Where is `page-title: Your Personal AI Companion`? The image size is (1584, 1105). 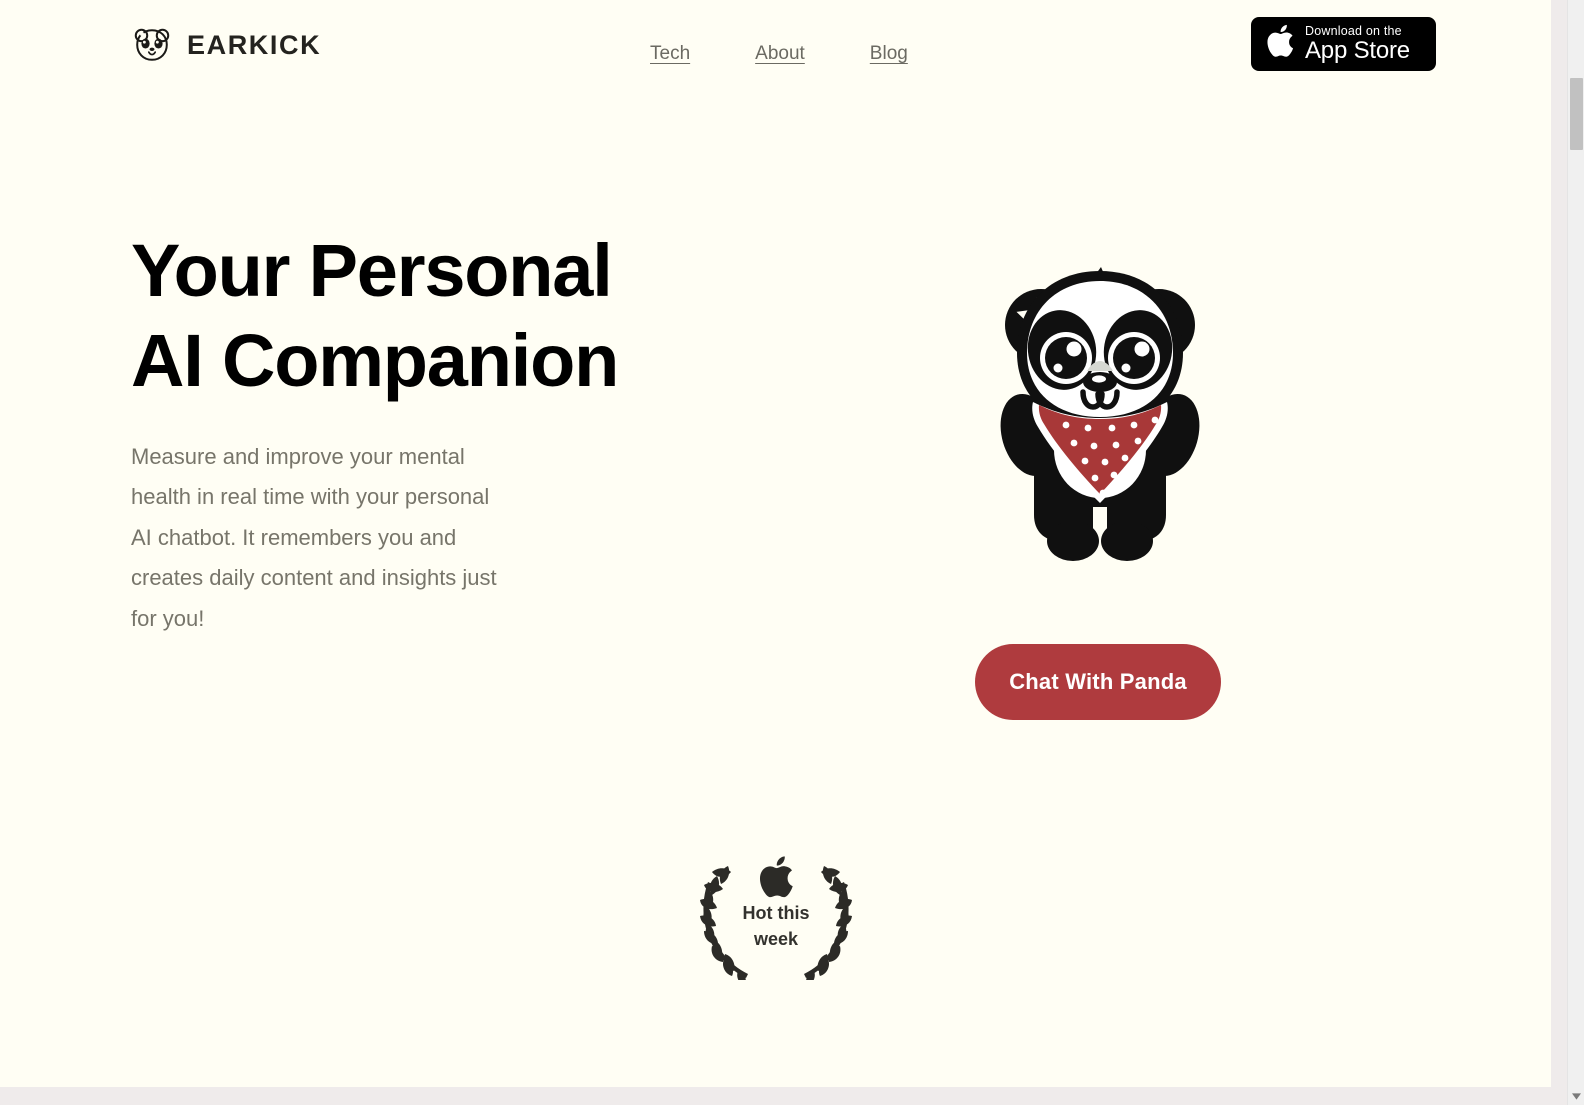
page-title: Your Personal AI Companion is located at coordinates (375, 316).